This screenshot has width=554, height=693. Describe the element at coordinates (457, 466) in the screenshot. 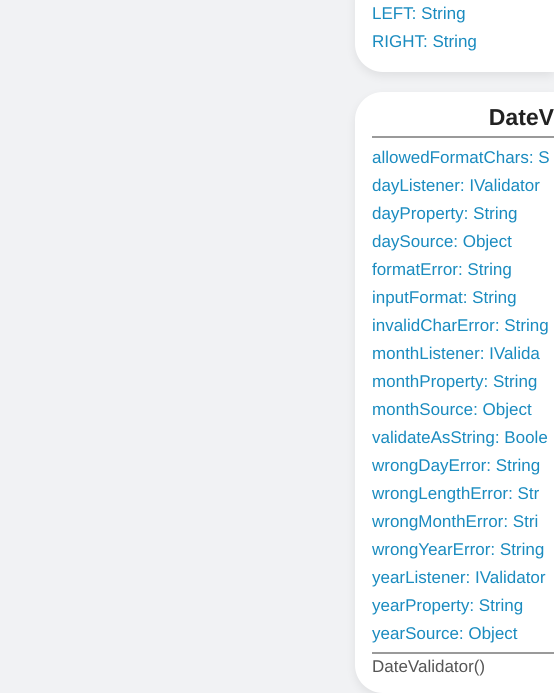

I see `attribute-text: wrongDayError: String` at that location.